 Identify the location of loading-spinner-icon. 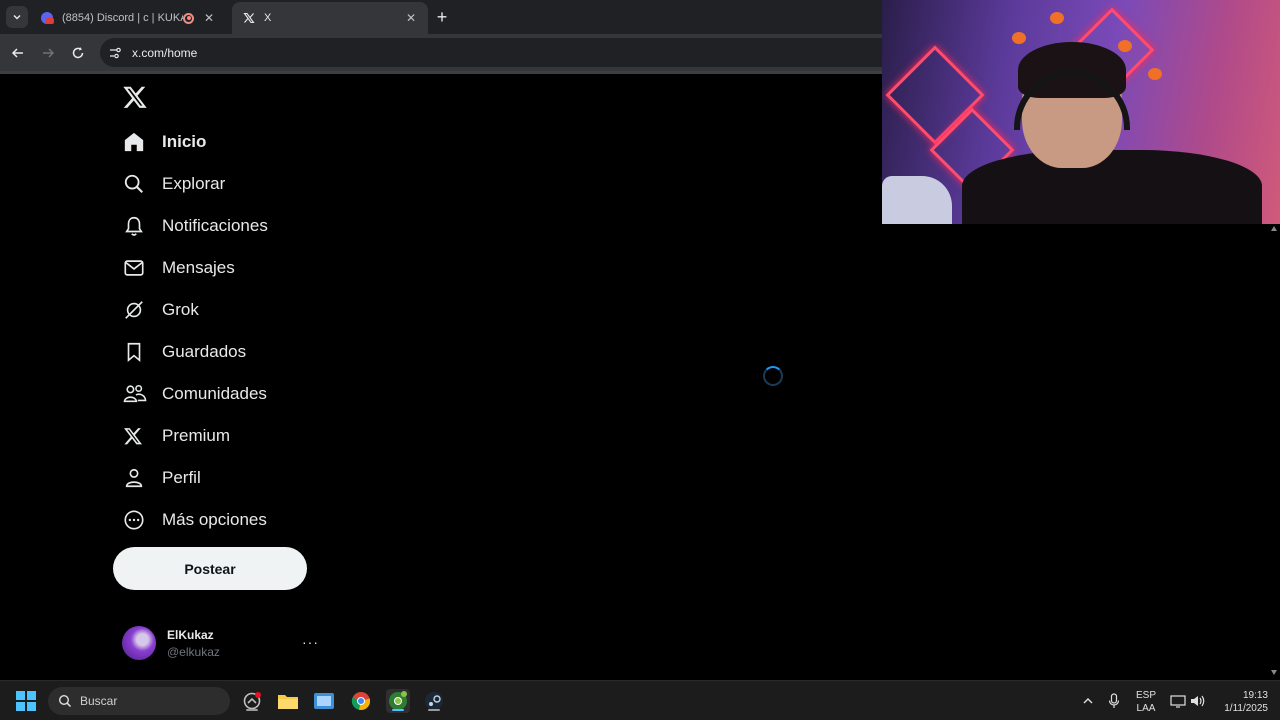
(773, 376).